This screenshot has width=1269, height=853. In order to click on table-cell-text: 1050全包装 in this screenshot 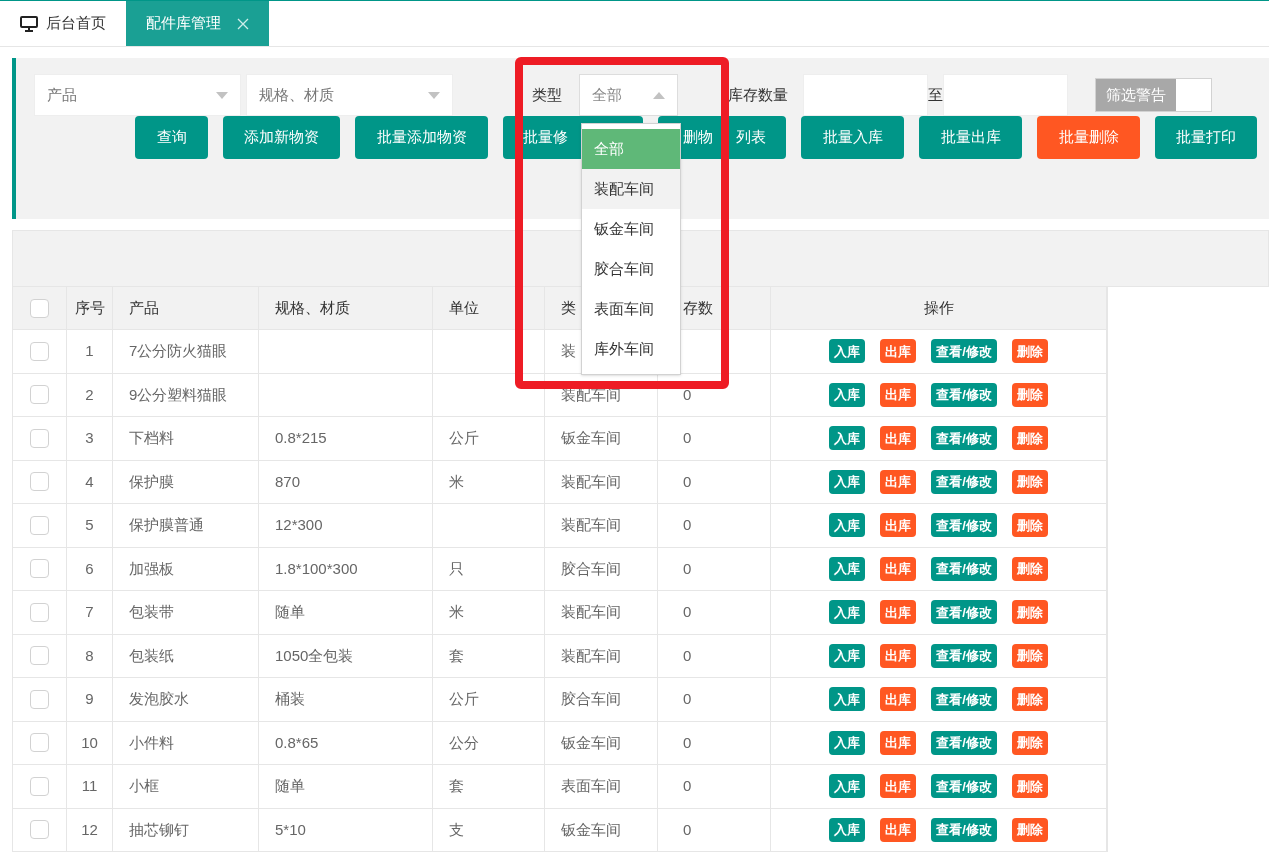, I will do `click(314, 655)`.